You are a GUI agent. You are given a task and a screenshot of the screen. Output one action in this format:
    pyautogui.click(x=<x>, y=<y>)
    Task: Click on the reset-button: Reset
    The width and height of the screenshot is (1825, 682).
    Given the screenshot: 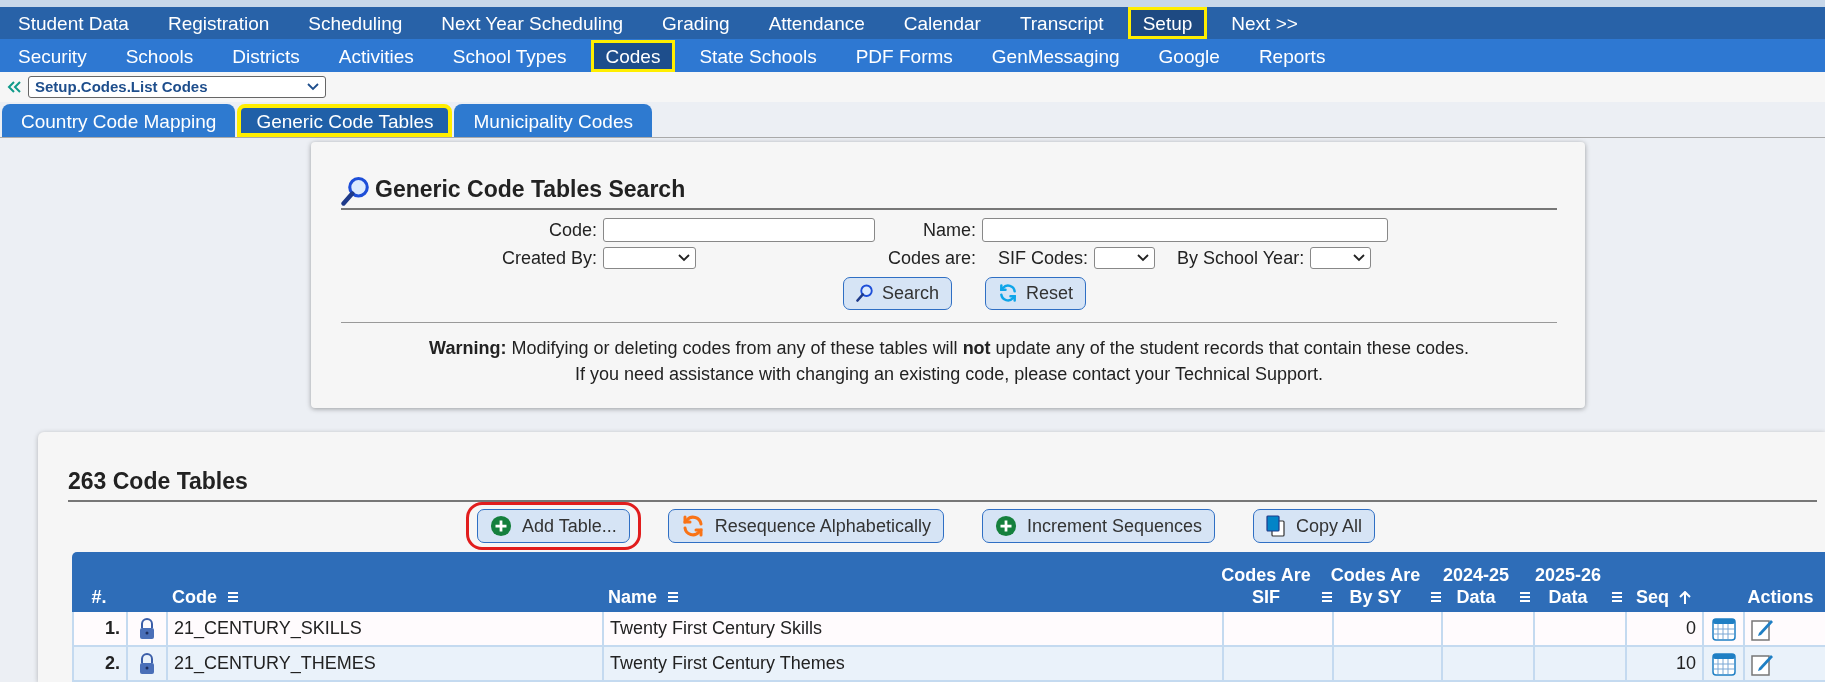 What is the action you would take?
    pyautogui.click(x=1036, y=293)
    